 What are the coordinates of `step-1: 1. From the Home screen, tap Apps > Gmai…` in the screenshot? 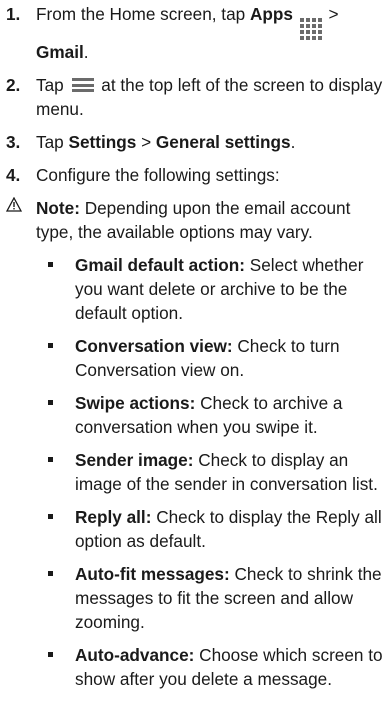 It's located at (194, 33).